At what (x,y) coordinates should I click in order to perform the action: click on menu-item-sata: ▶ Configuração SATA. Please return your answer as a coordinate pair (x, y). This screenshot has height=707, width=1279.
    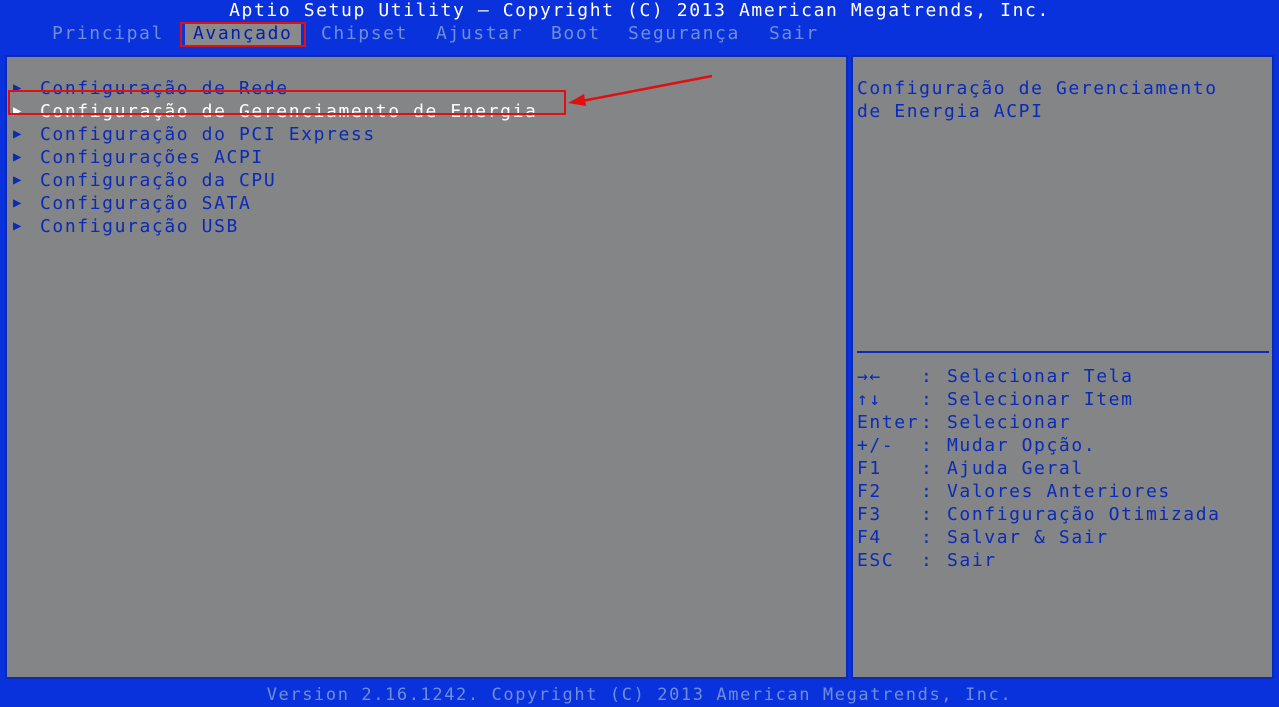
    Looking at the image, I should click on (275, 203).